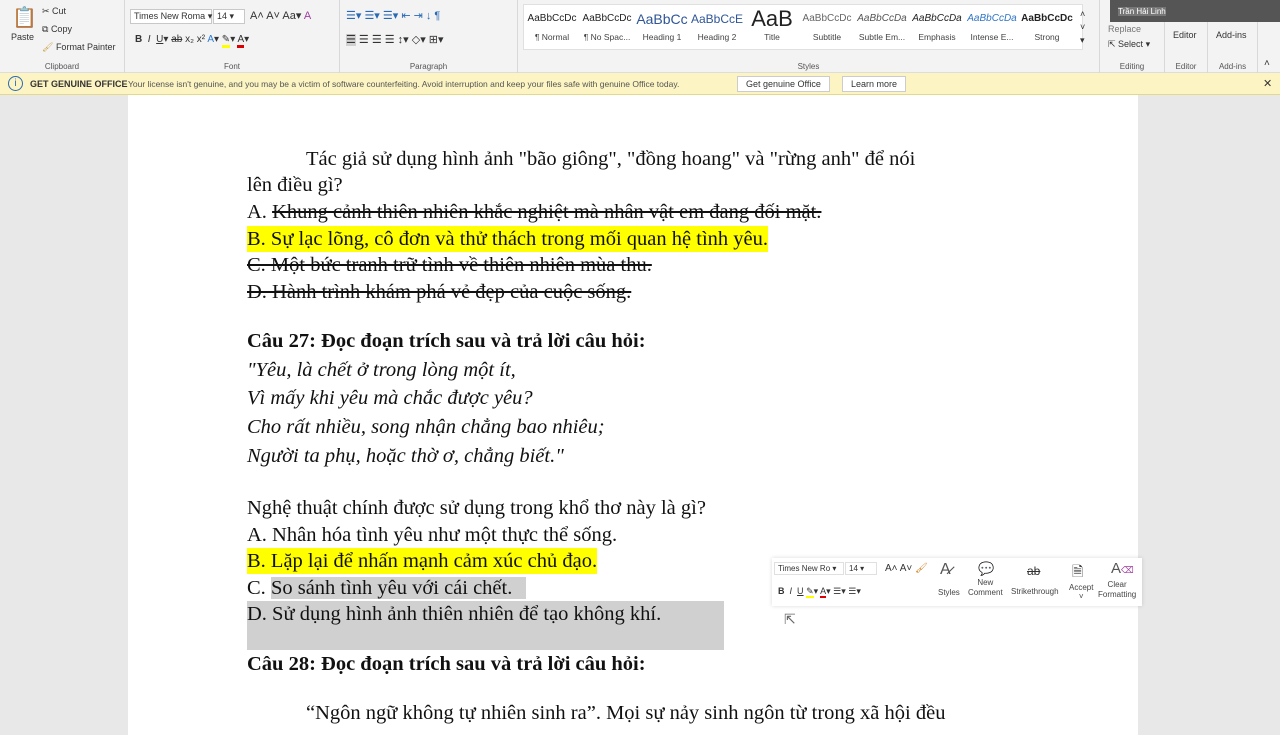  What do you see at coordinates (827, 26) in the screenshot?
I see `style-subtitle: AaBbCcDc Subtitle` at bounding box center [827, 26].